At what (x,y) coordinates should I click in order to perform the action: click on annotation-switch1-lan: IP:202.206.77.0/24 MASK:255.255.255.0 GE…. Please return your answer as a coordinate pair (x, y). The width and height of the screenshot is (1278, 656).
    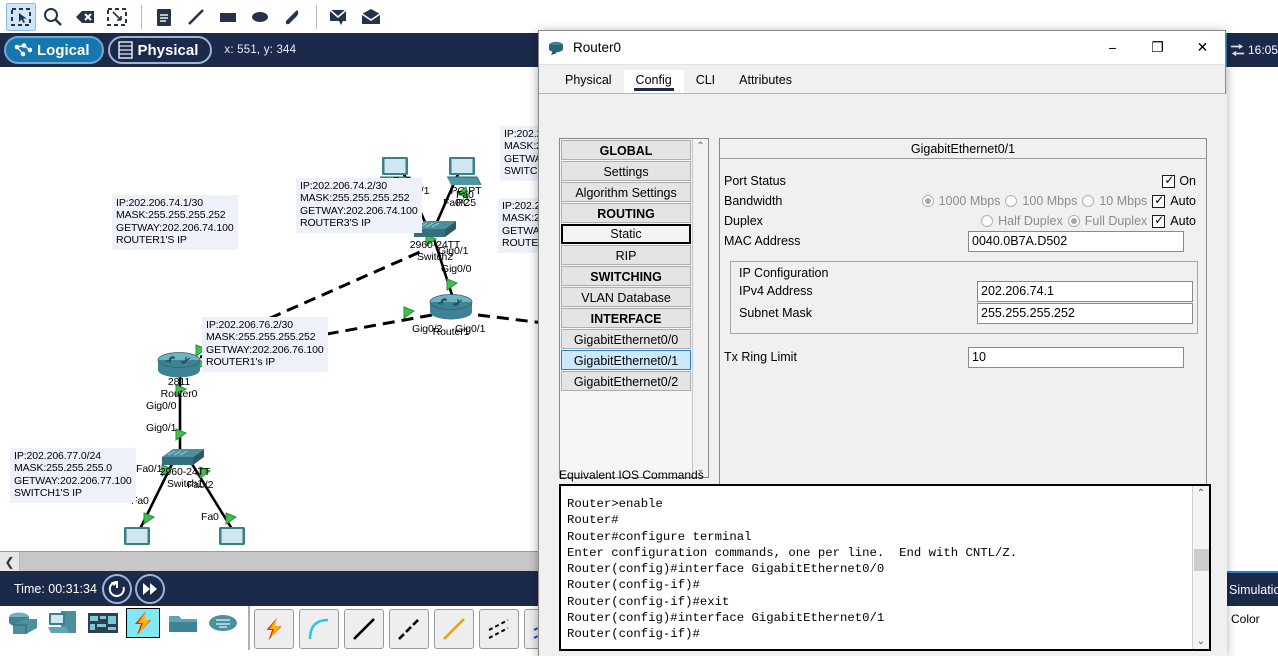
    Looking at the image, I should click on (73, 475).